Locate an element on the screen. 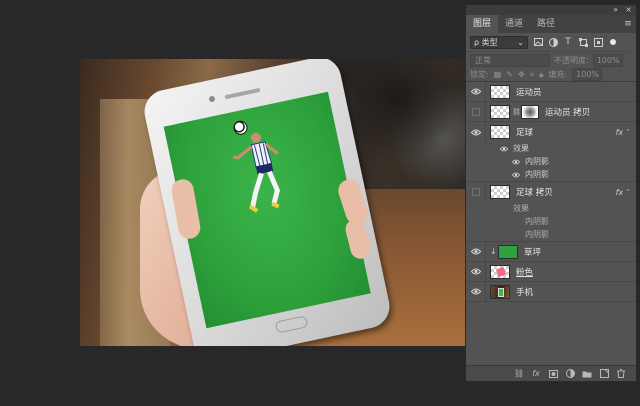 The image size is (640, 406). layer-row: 手机 is located at coordinates (551, 292).